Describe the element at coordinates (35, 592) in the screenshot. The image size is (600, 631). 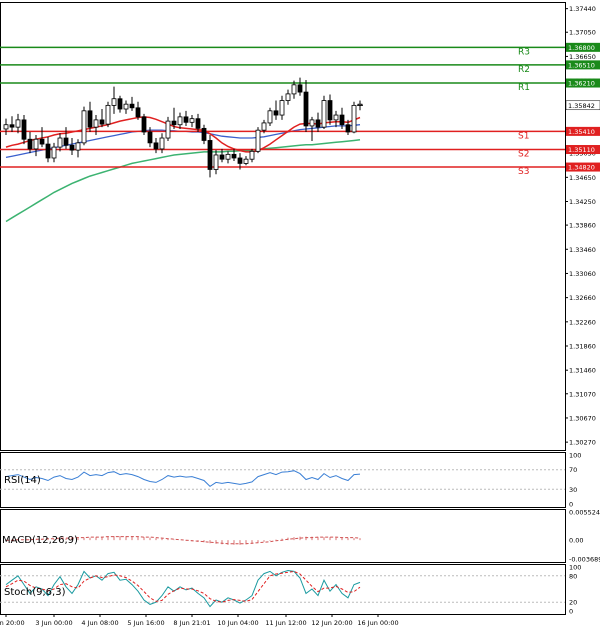
I see `stoch-label: Stoch(9,6,3)` at that location.